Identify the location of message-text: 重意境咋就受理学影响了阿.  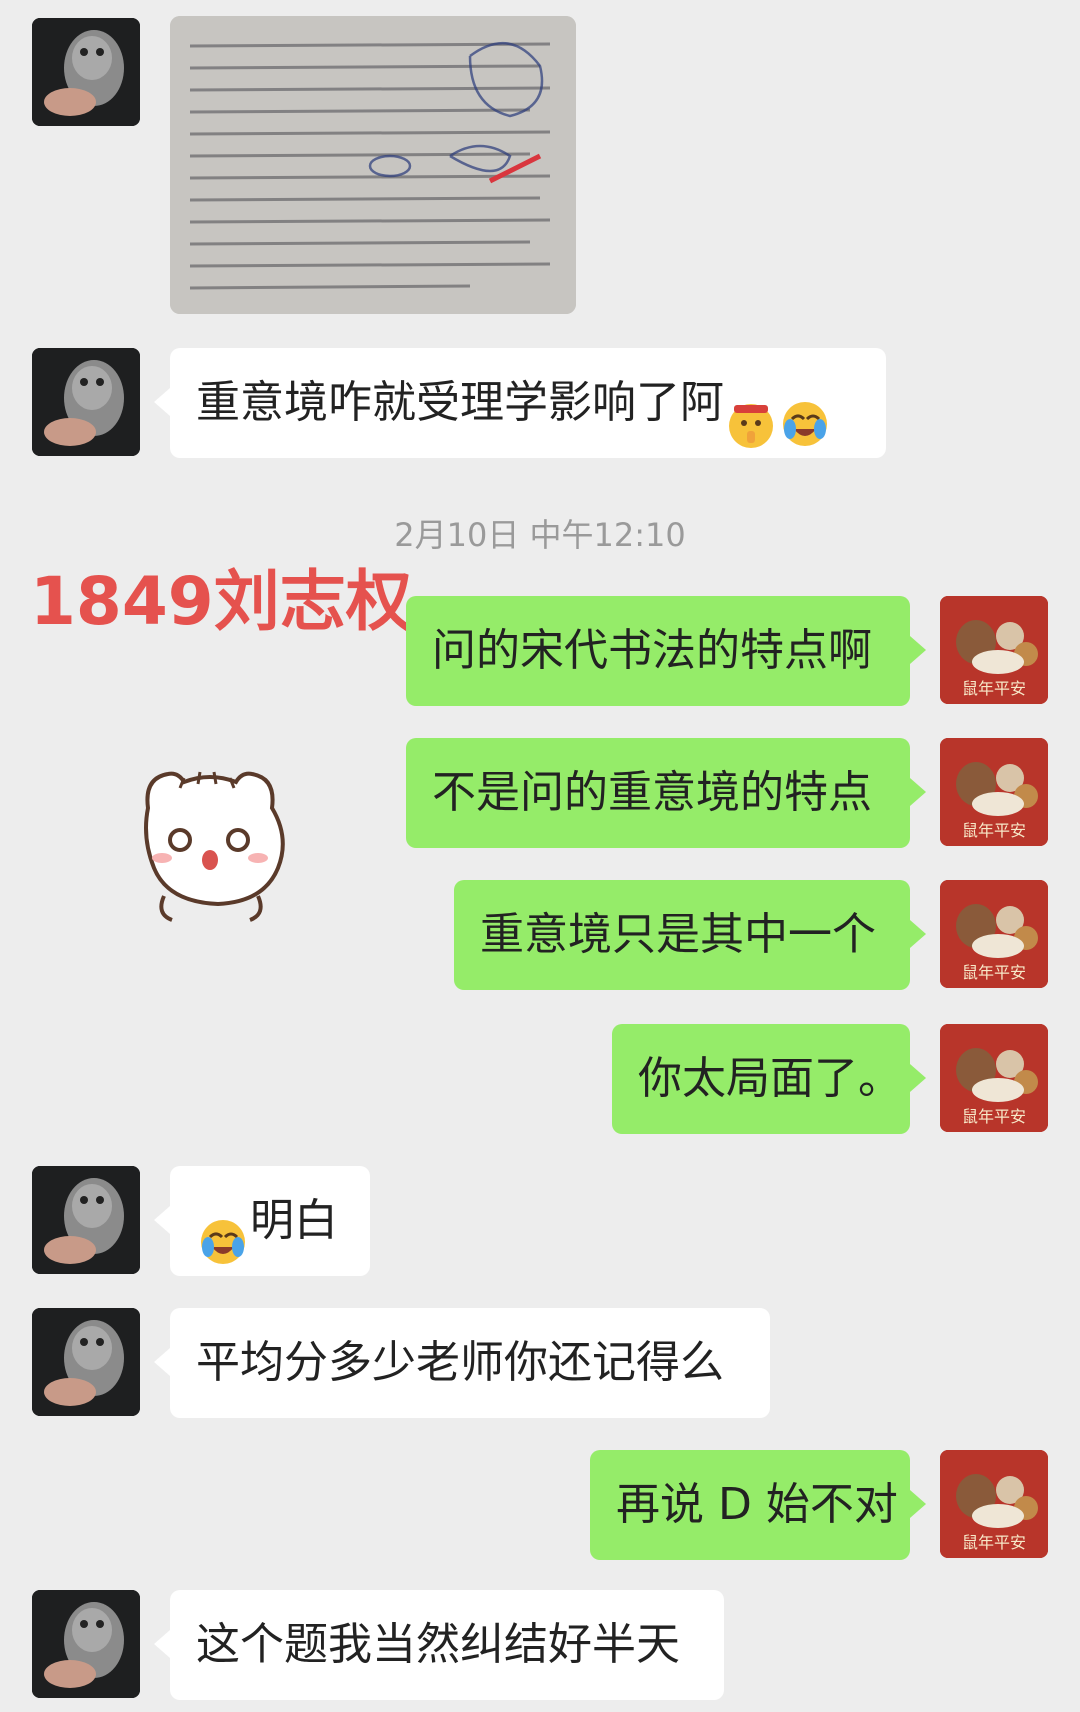
(460, 402).